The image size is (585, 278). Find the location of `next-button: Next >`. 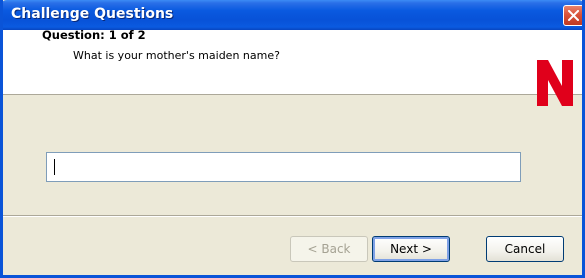

next-button: Next > is located at coordinates (411, 249).